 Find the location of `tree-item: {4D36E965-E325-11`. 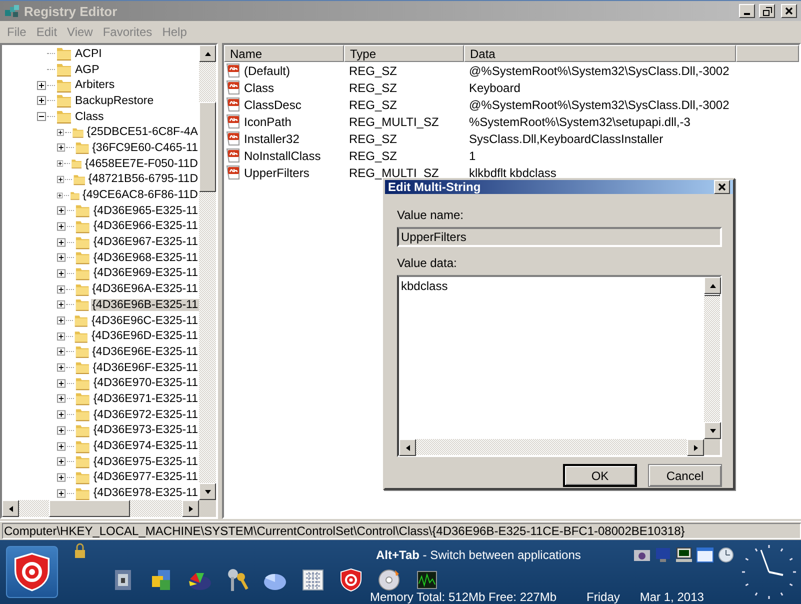

tree-item: {4D36E965-E325-11 is located at coordinates (145, 210).